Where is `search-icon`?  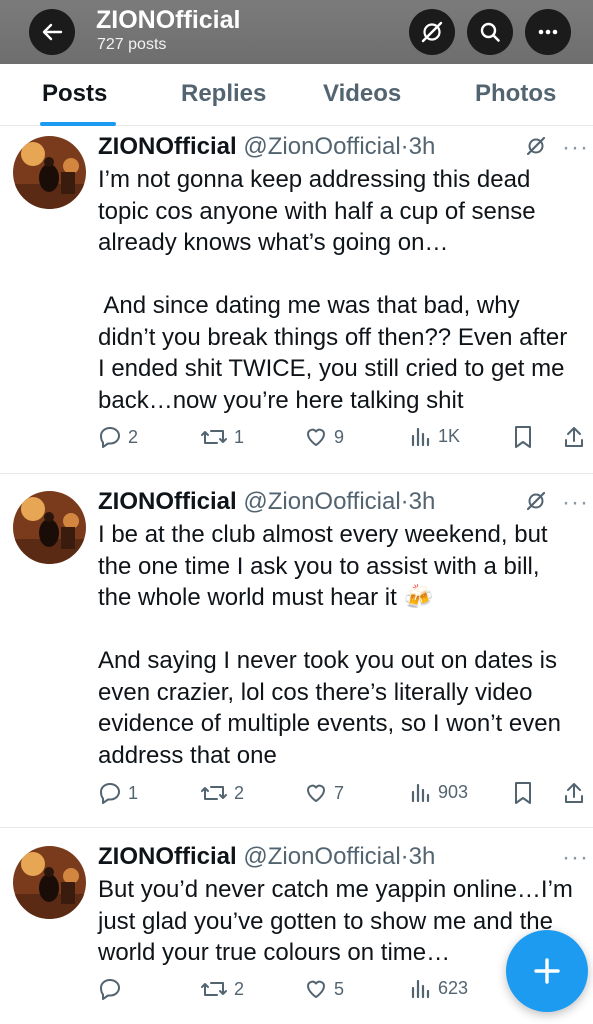
search-icon is located at coordinates (490, 32).